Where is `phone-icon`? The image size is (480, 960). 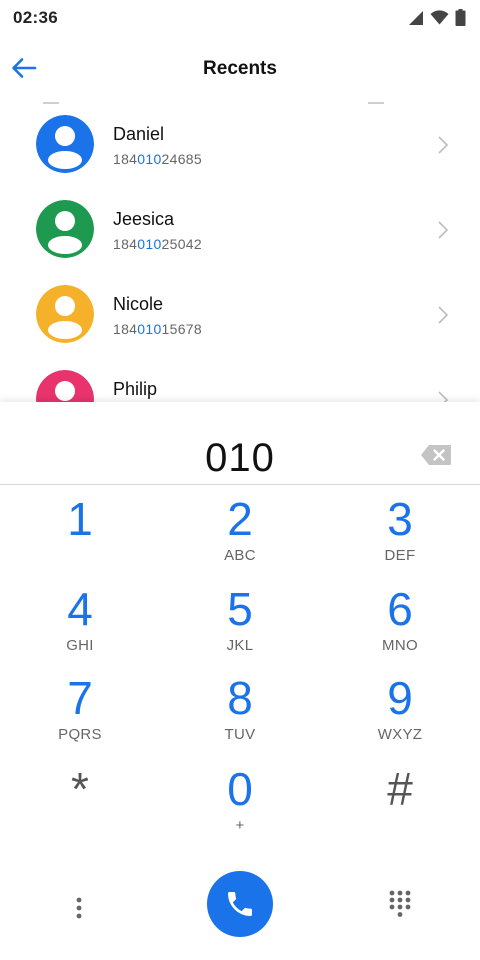 phone-icon is located at coordinates (240, 904).